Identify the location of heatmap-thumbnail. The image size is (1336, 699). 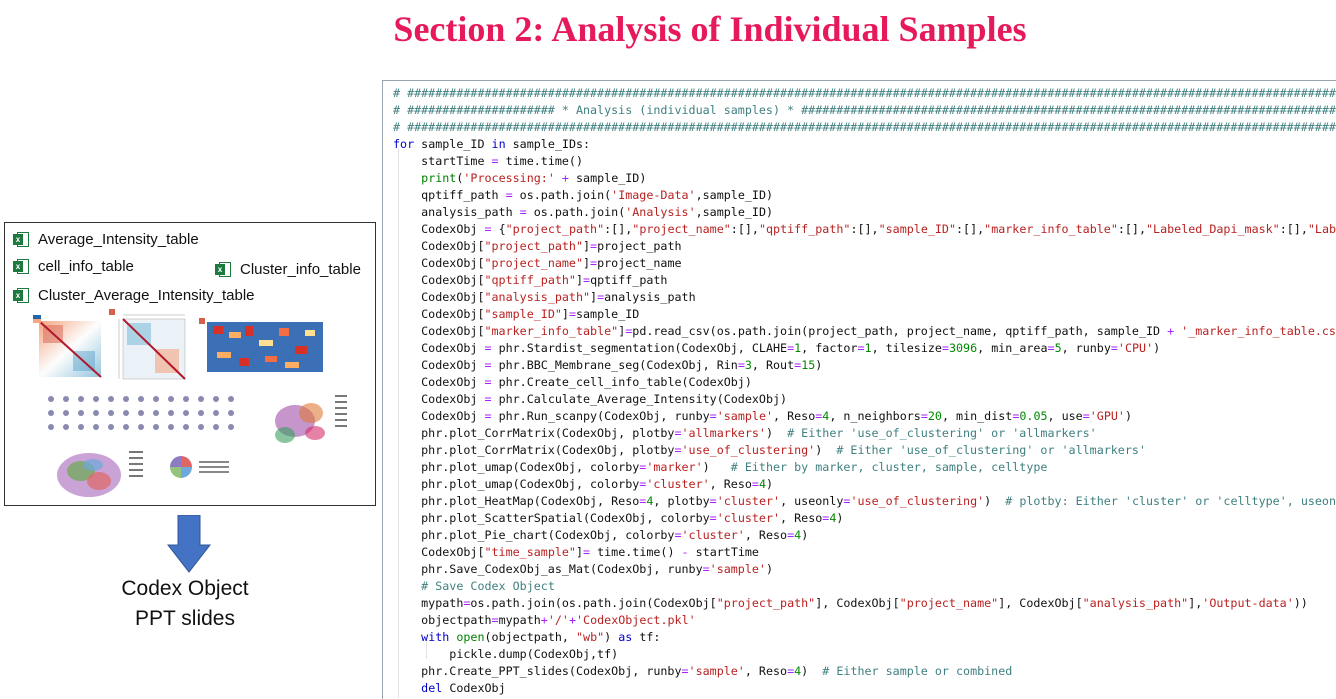
(261, 345).